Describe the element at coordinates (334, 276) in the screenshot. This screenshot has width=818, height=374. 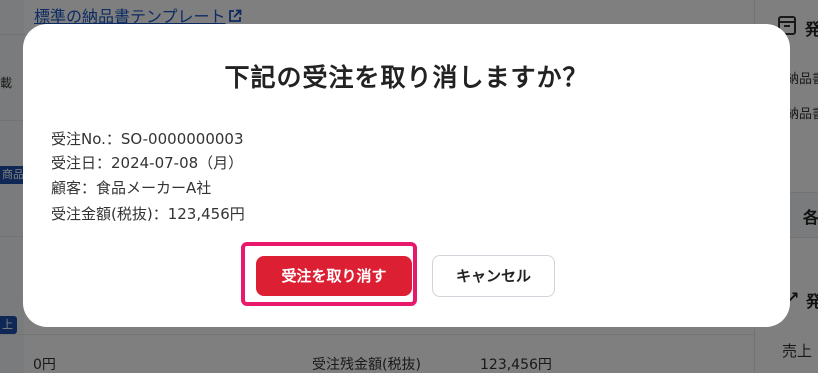
I see `cancel-order-button: 受注を取り消す` at that location.